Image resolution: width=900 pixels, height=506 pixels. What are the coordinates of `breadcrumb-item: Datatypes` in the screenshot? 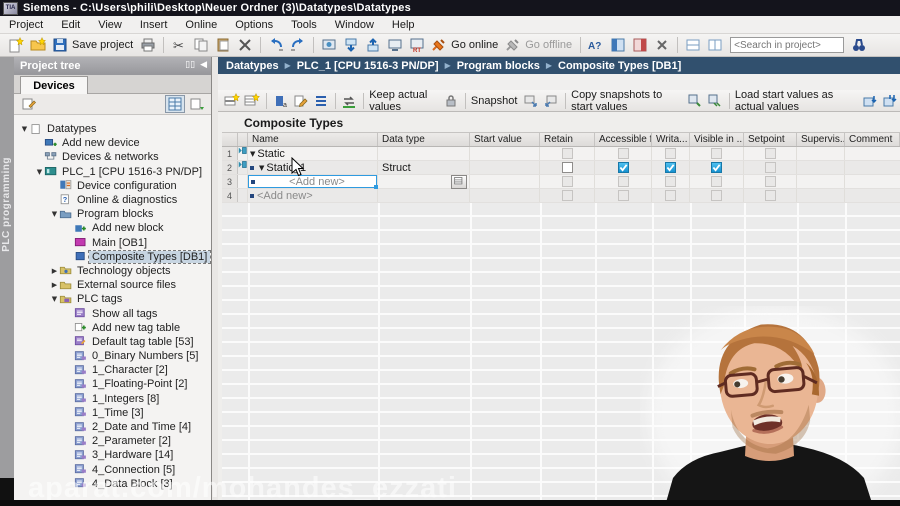 It's located at (252, 66).